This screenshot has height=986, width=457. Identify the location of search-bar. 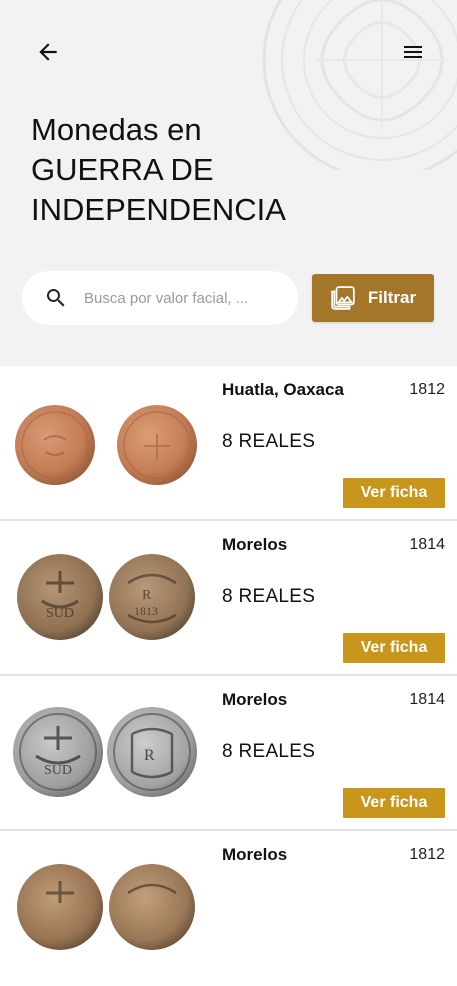
(160, 298).